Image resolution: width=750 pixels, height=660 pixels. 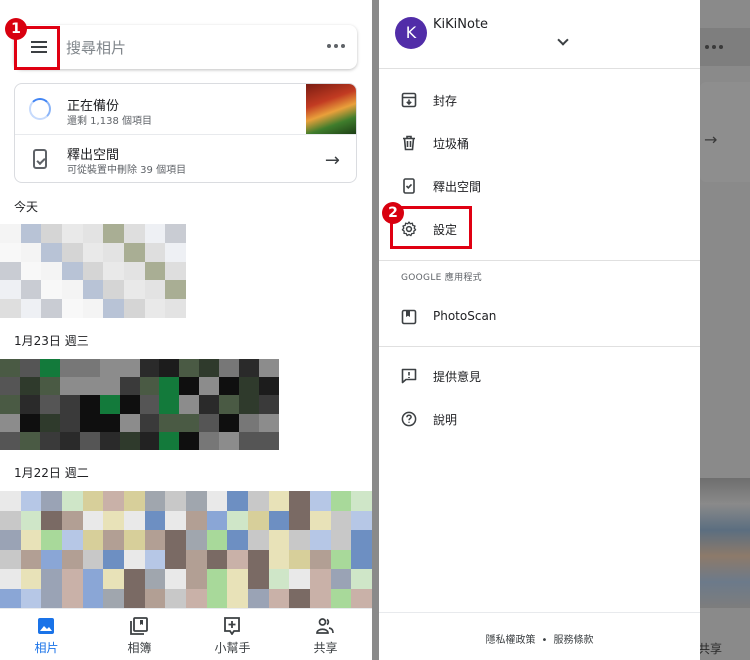 I want to click on free-space-row: 釋出空間 可從裝置中刪除 39 個項目 →, so click(x=185, y=158).